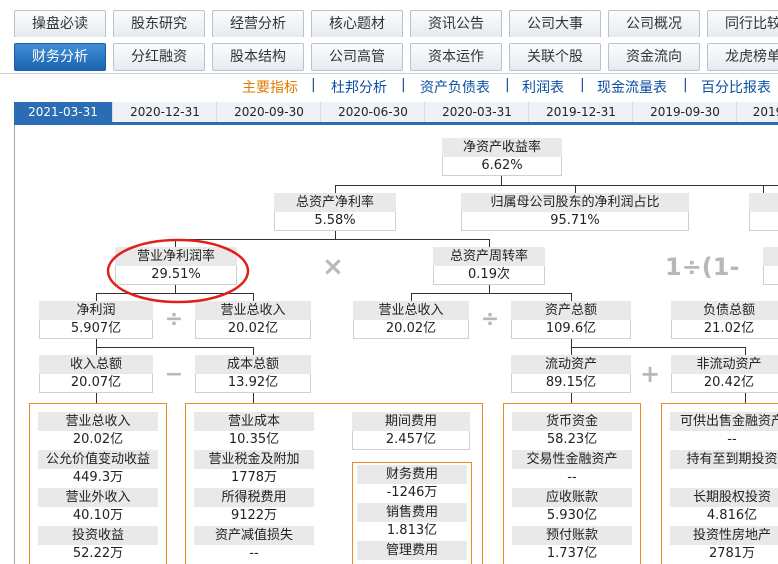  Describe the element at coordinates (654, 23) in the screenshot. I see `tab-company-profile: 公司概况` at that location.